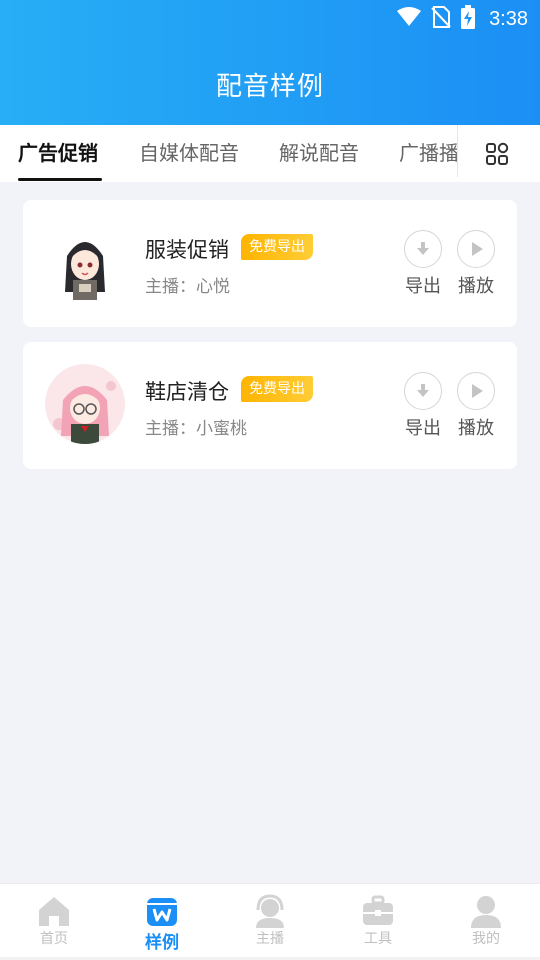 This screenshot has height=960, width=540. What do you see at coordinates (162, 943) in the screenshot?
I see `nav-label: 样例` at bounding box center [162, 943].